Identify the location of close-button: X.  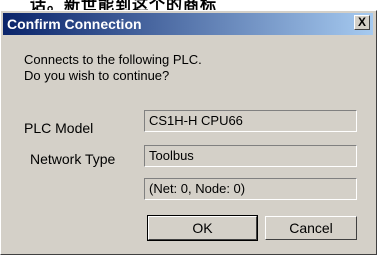
(362, 22).